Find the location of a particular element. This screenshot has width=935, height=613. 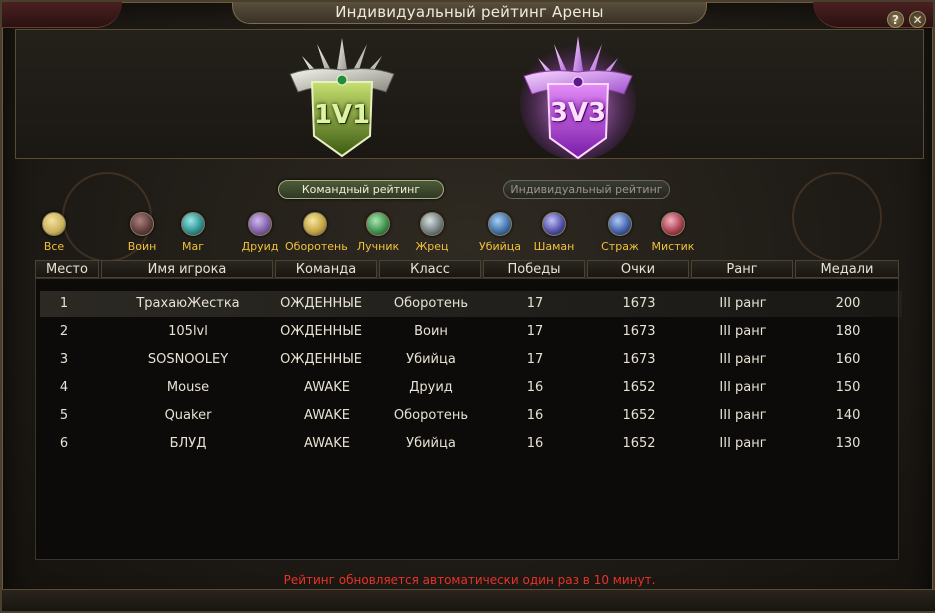

mystic-icon is located at coordinates (673, 224).